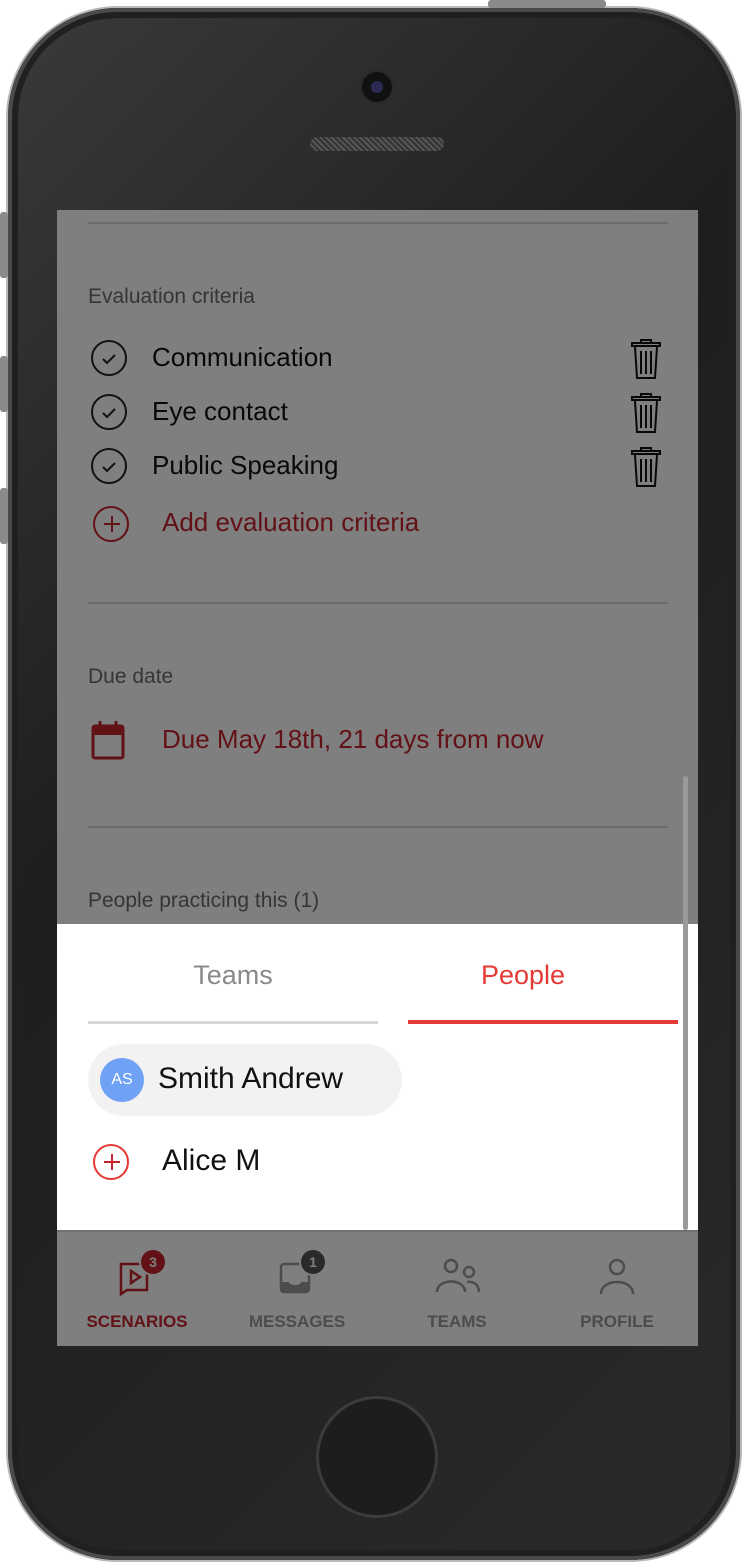  What do you see at coordinates (4, 384) in the screenshot?
I see `volume-up-button` at bounding box center [4, 384].